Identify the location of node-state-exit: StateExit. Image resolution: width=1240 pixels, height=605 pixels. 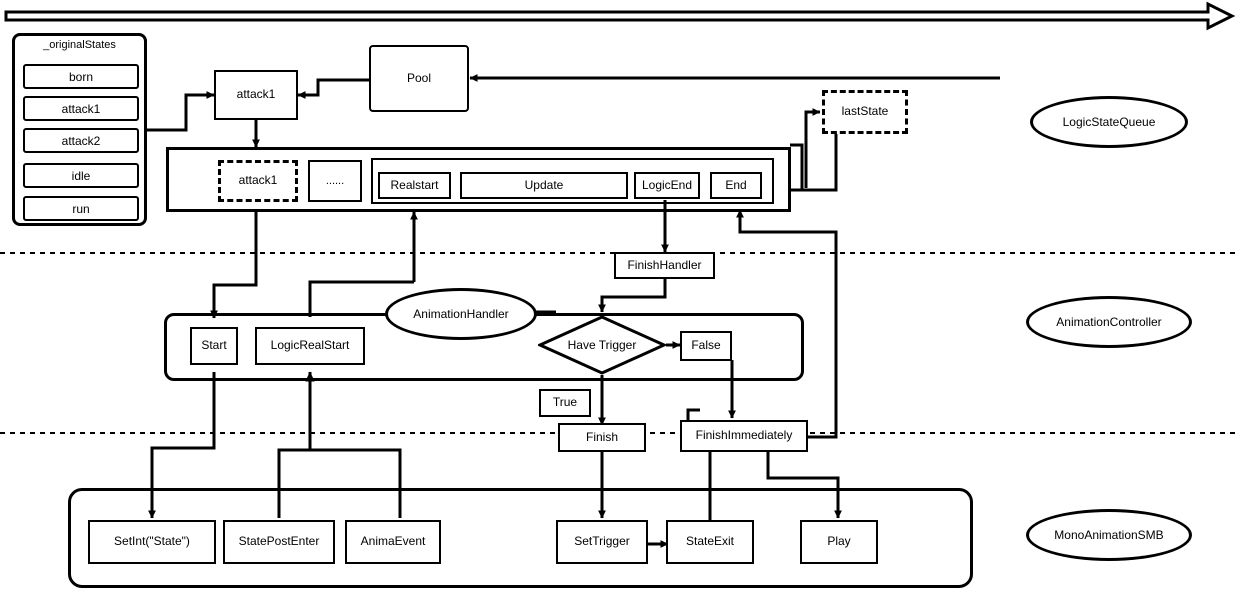
(710, 542).